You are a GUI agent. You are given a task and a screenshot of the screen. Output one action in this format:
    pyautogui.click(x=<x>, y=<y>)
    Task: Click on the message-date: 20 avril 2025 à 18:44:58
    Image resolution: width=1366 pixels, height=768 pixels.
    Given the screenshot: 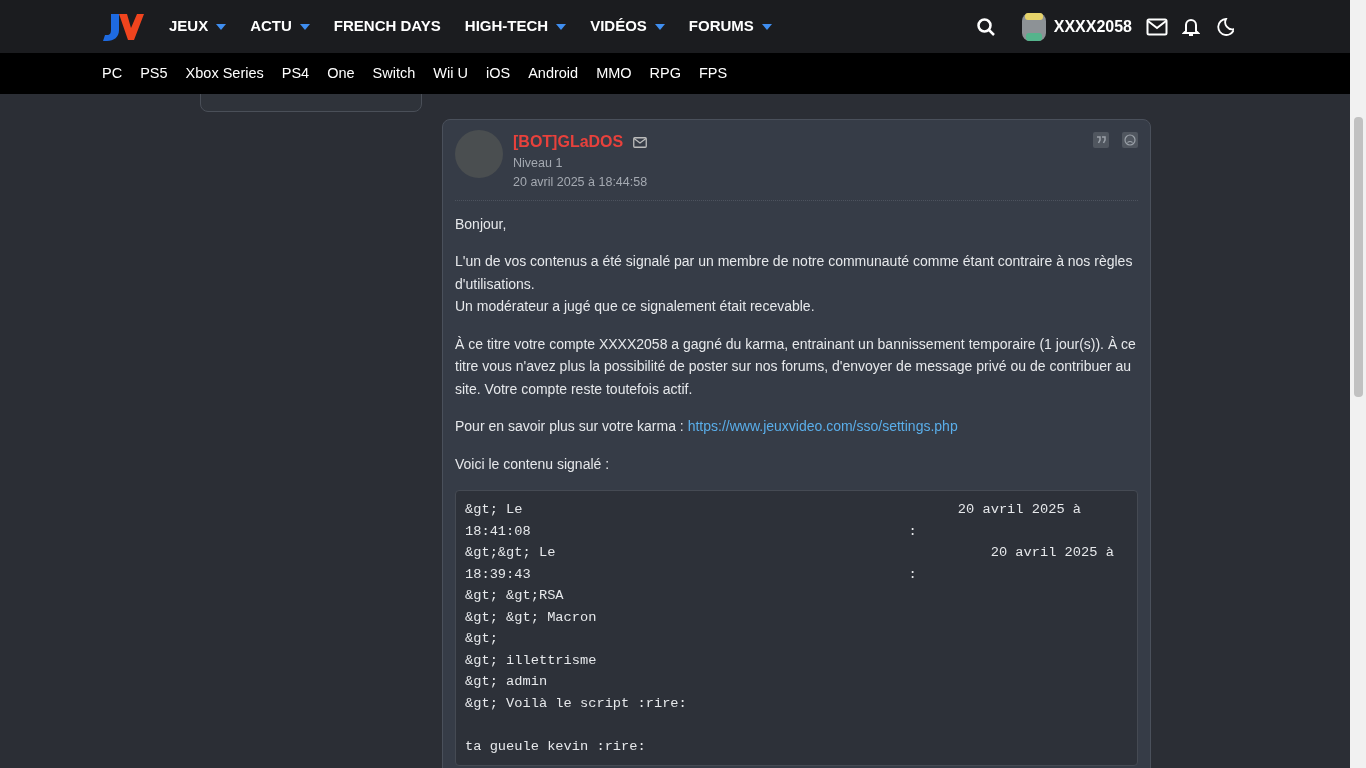 What is the action you would take?
    pyautogui.click(x=580, y=182)
    